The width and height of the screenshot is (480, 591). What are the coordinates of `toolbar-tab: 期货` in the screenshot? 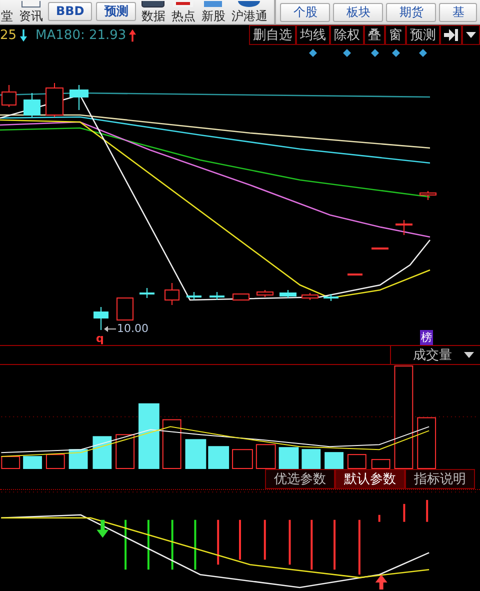 It's located at (411, 12).